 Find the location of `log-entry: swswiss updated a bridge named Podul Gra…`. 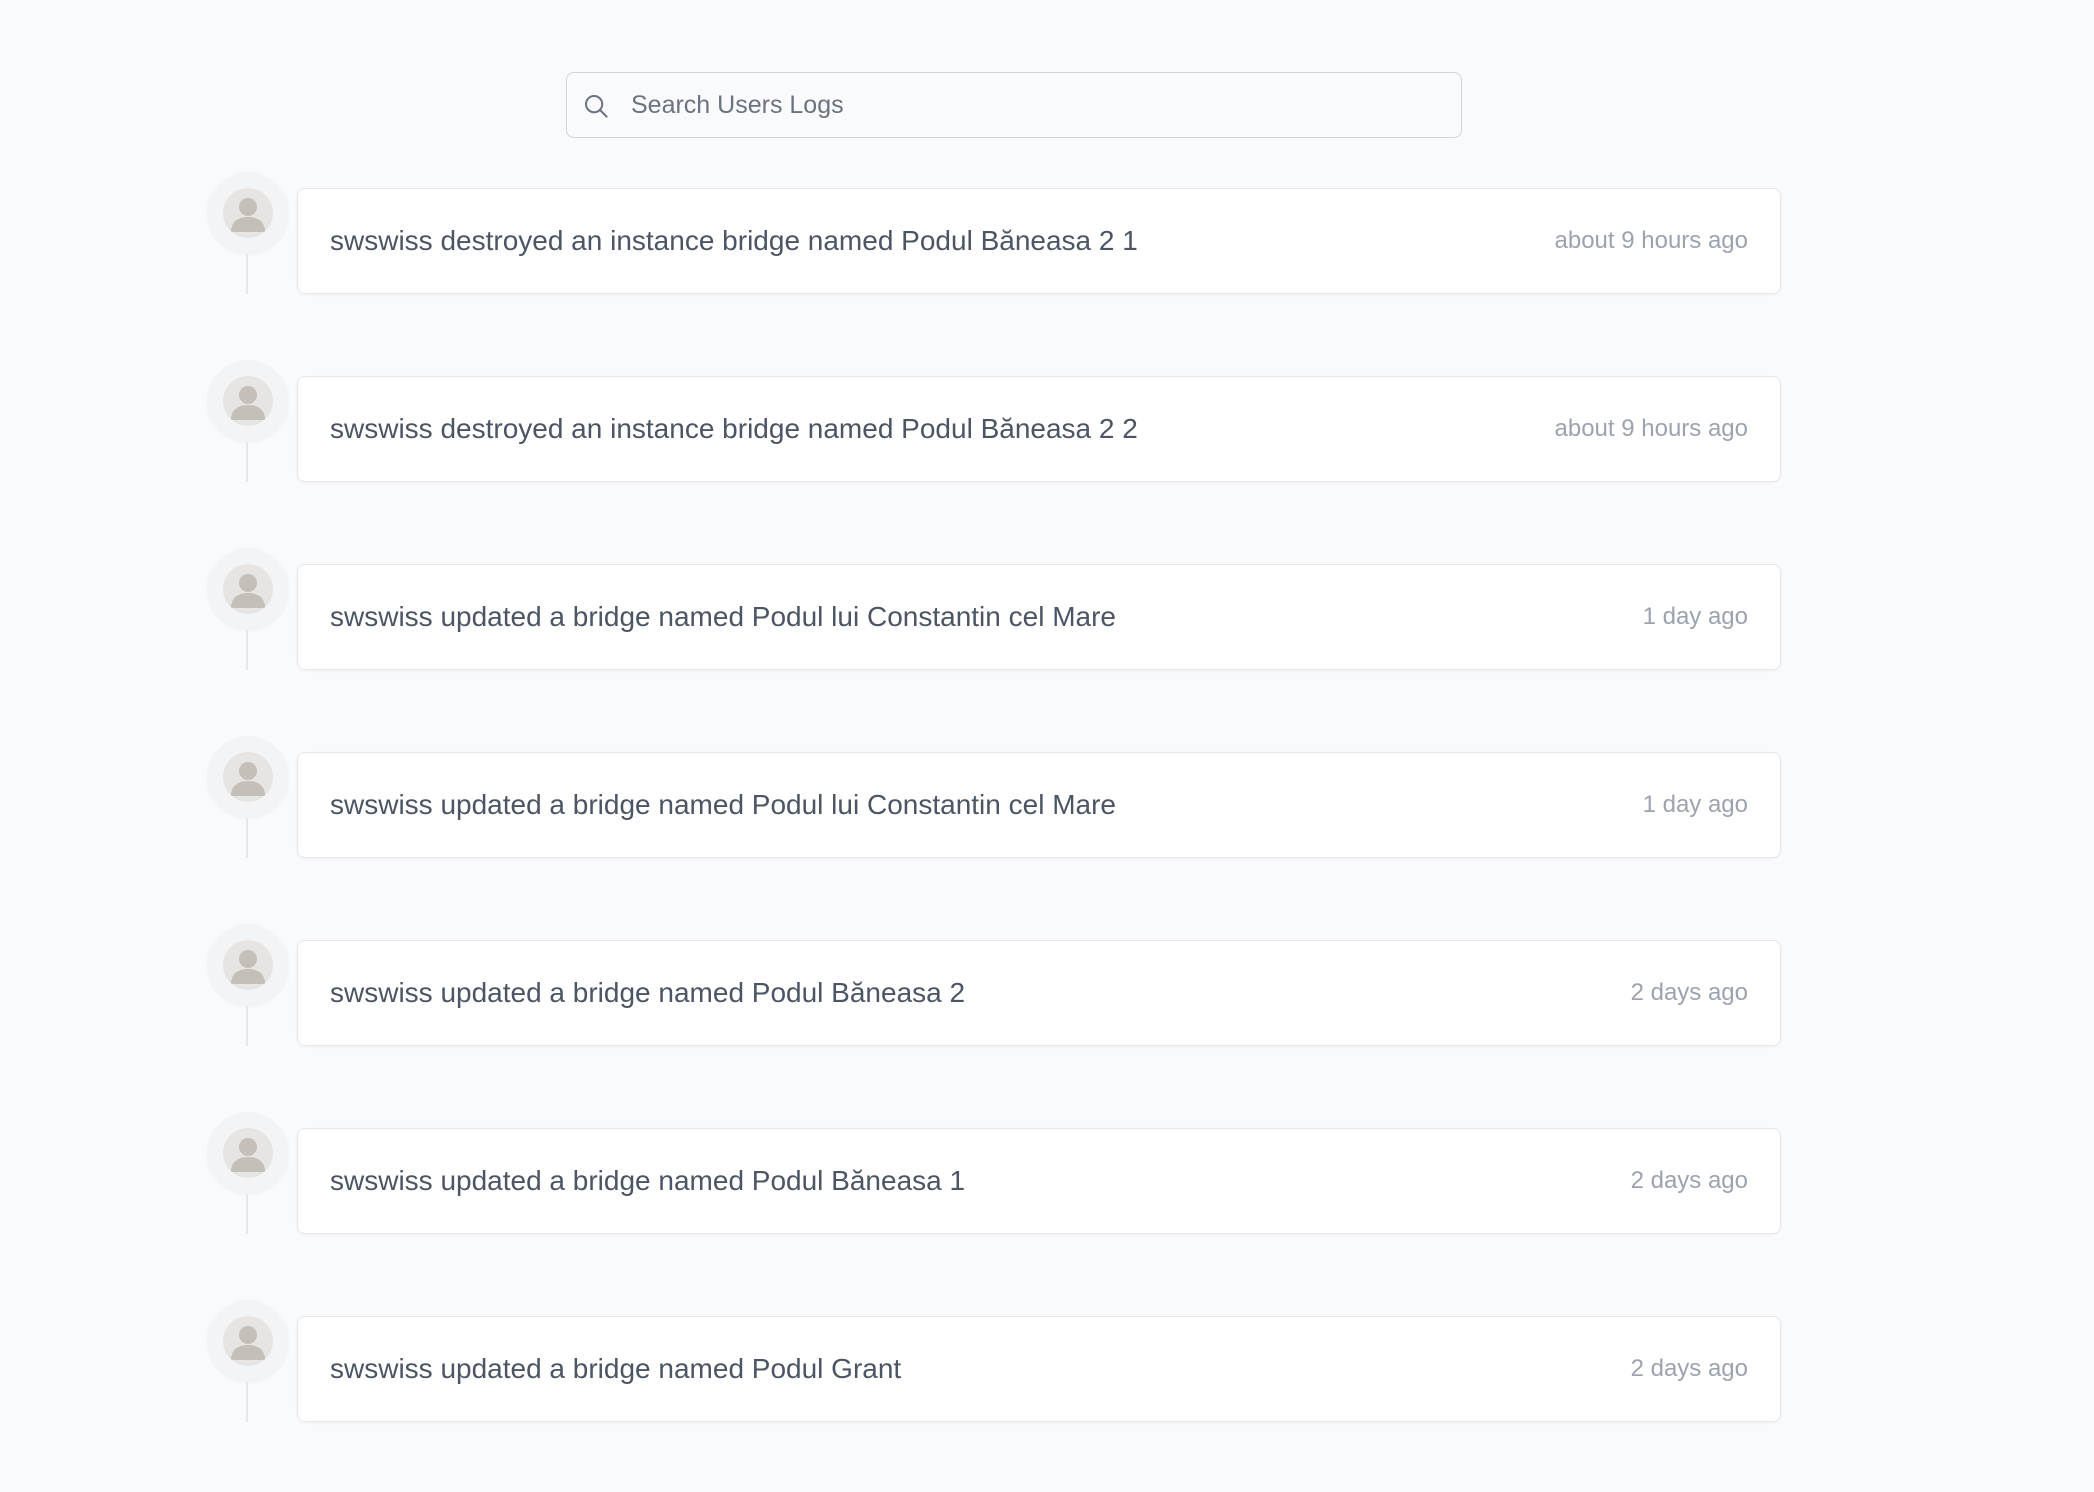

log-entry: swswiss updated a bridge named Podul Gra… is located at coordinates (1047, 1375).